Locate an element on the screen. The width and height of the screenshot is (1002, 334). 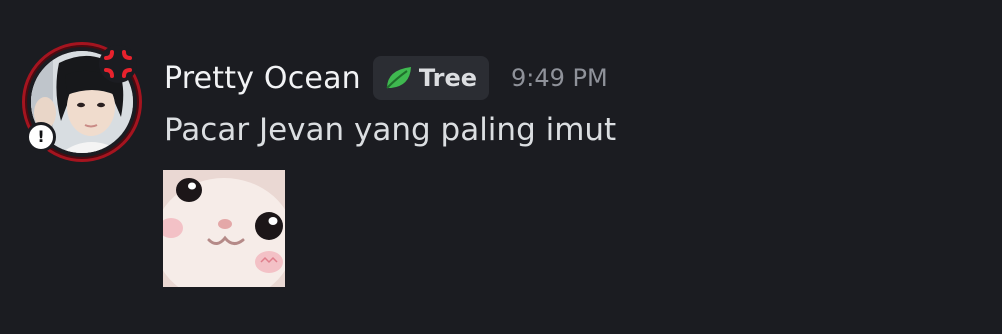
username: Pretty Ocean is located at coordinates (262, 78).